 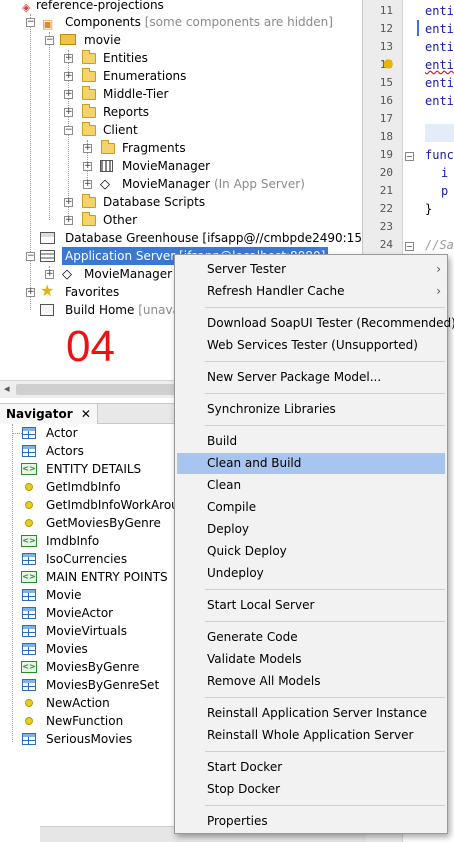 I want to click on current-line-highlight, so click(x=439, y=133).